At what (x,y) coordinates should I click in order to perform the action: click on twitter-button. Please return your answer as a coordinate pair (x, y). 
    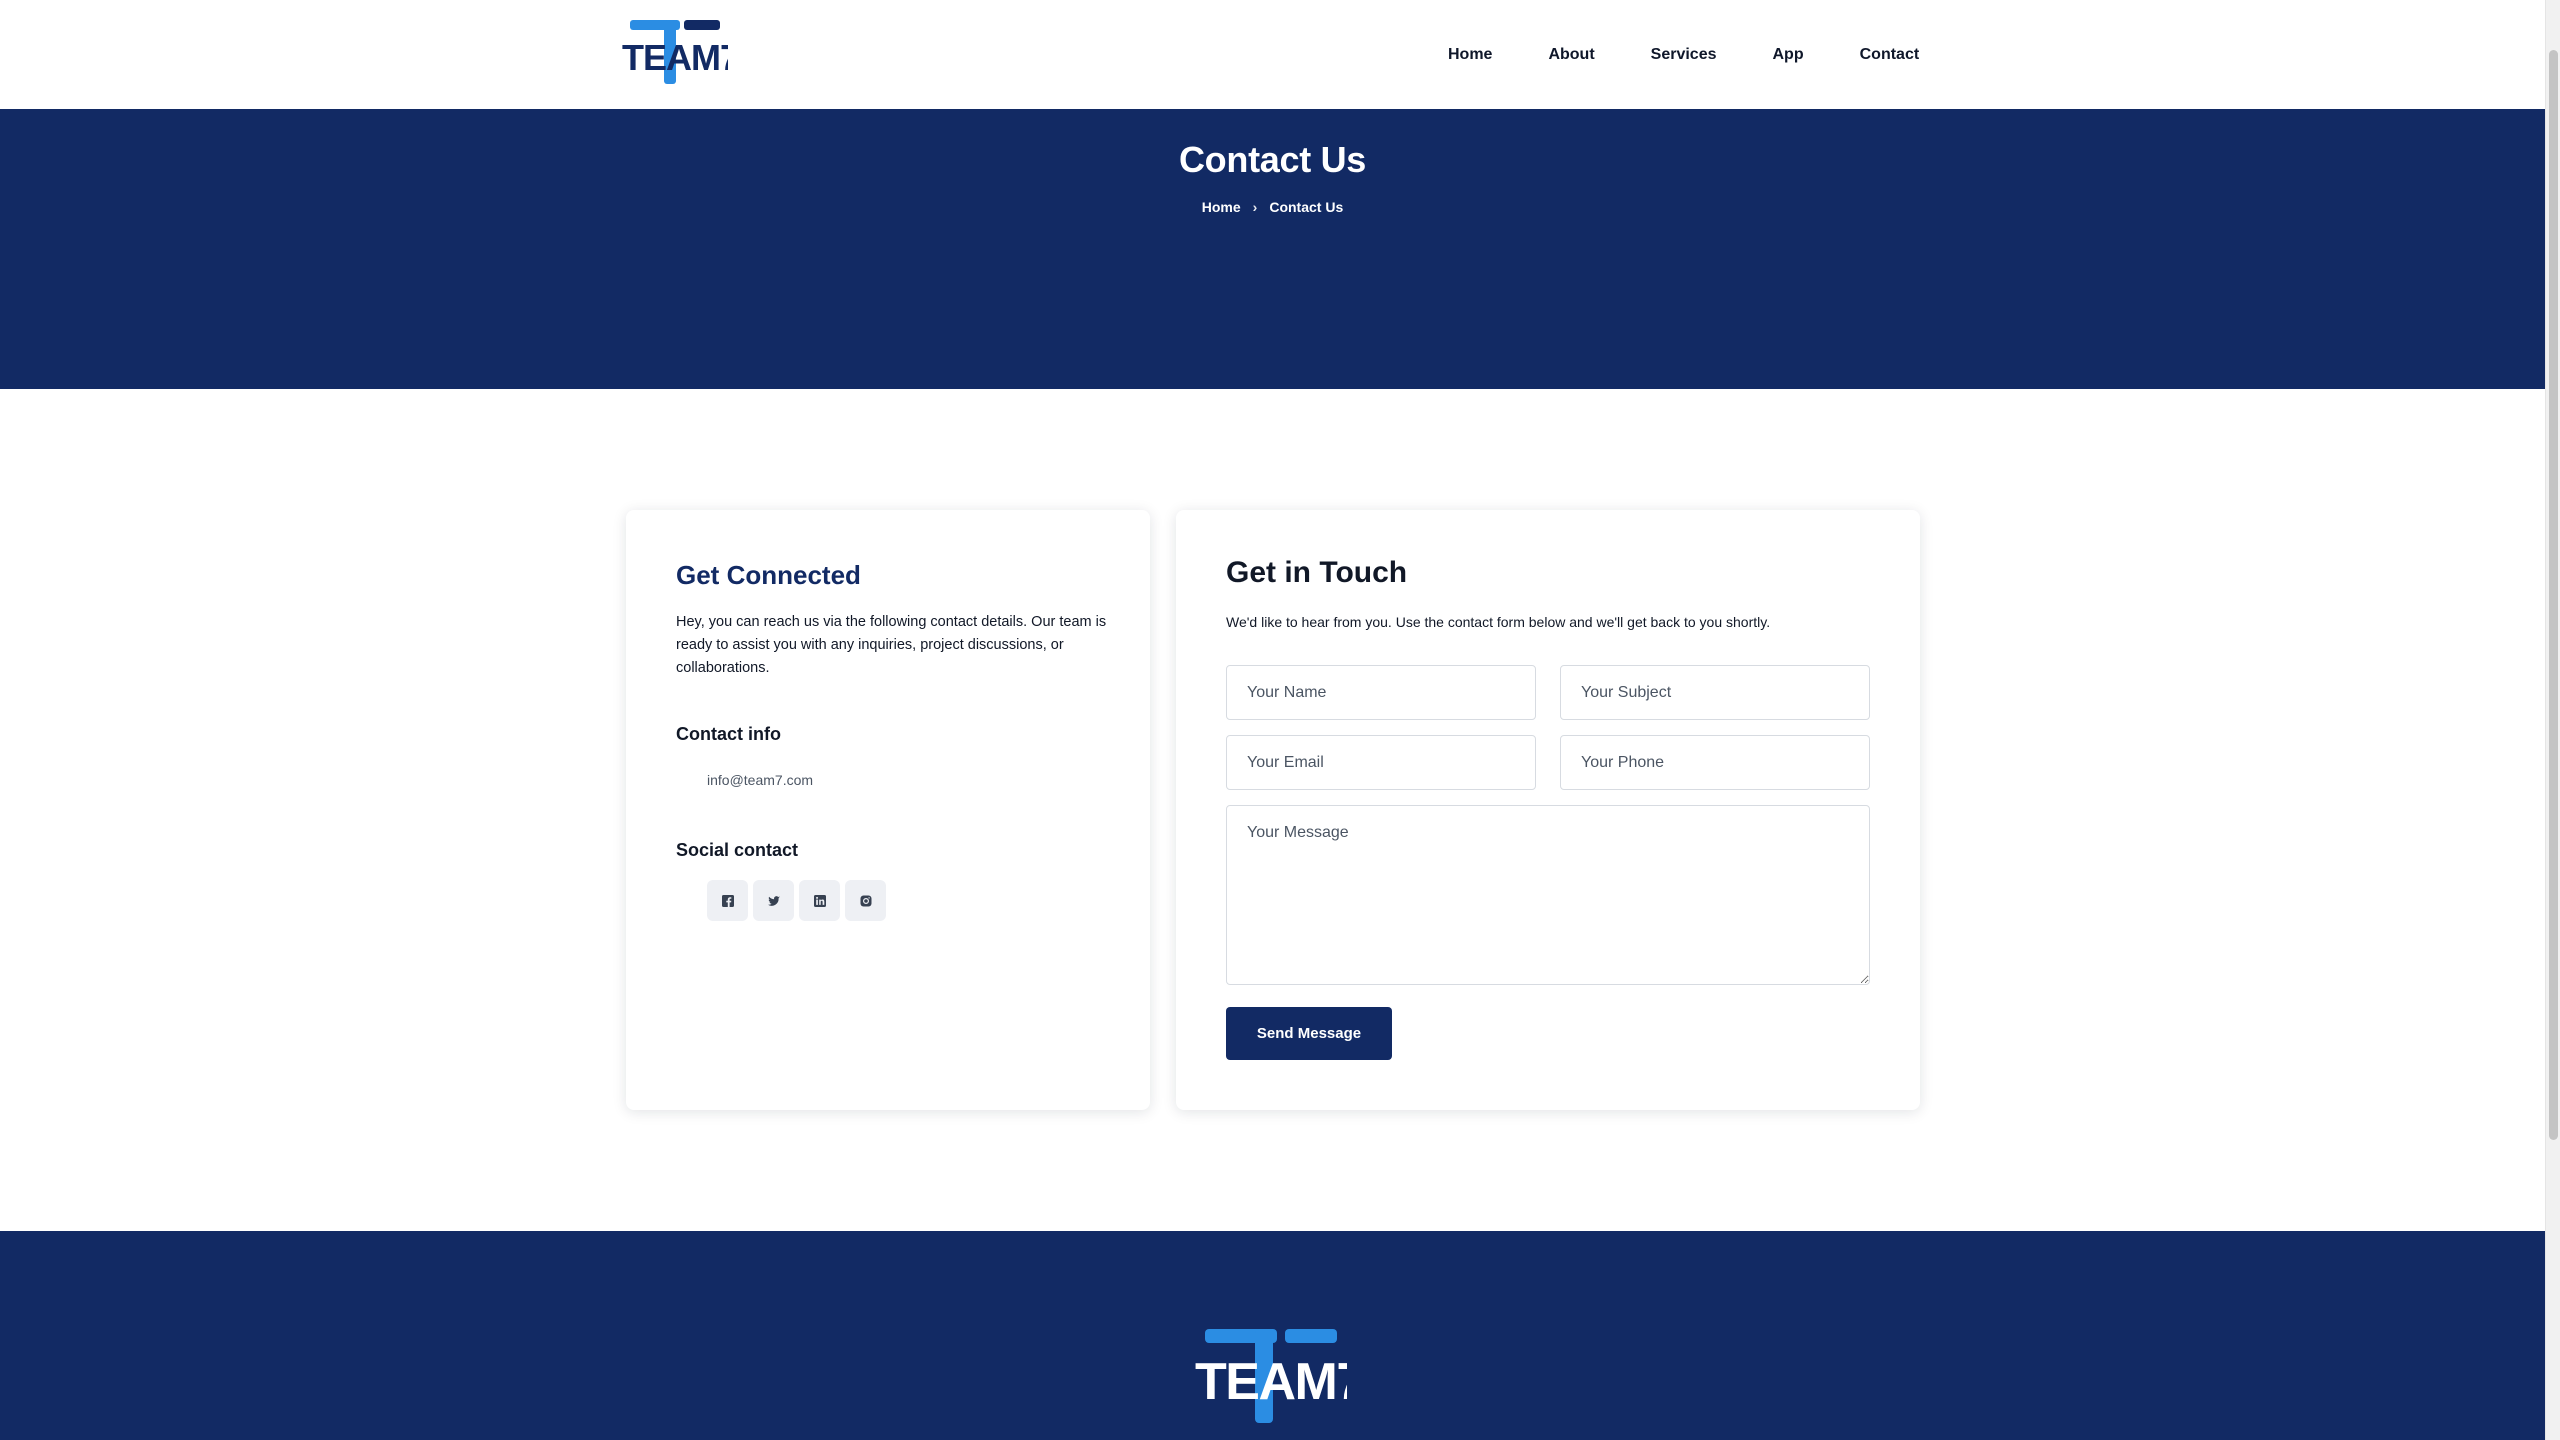
    Looking at the image, I should click on (773, 900).